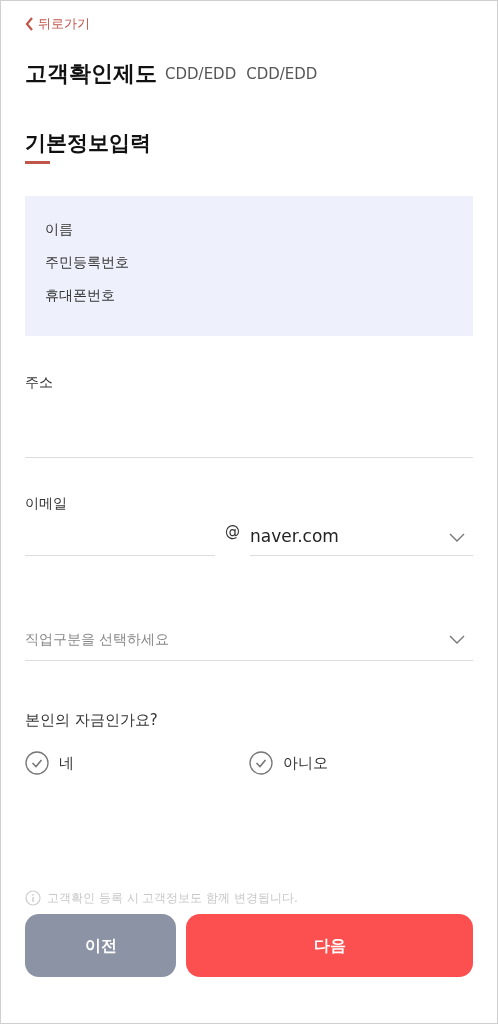  What do you see at coordinates (232, 531) in the screenshot?
I see `at-sign: @` at bounding box center [232, 531].